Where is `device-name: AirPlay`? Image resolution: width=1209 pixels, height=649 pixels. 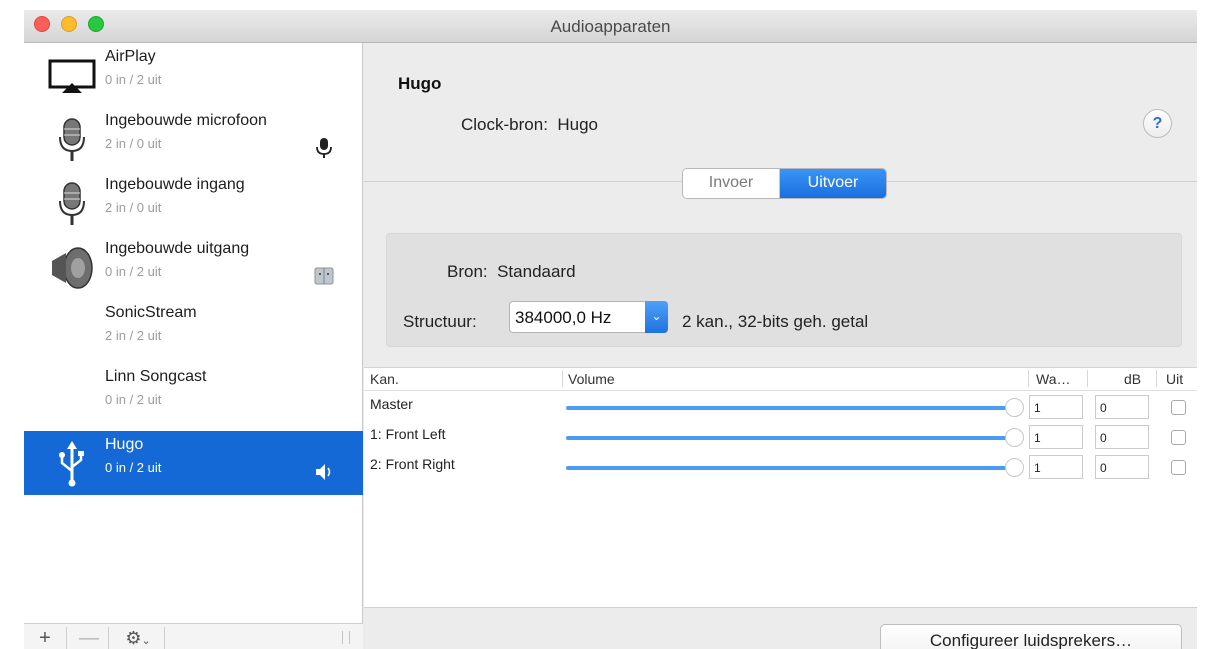 device-name: AirPlay is located at coordinates (130, 56).